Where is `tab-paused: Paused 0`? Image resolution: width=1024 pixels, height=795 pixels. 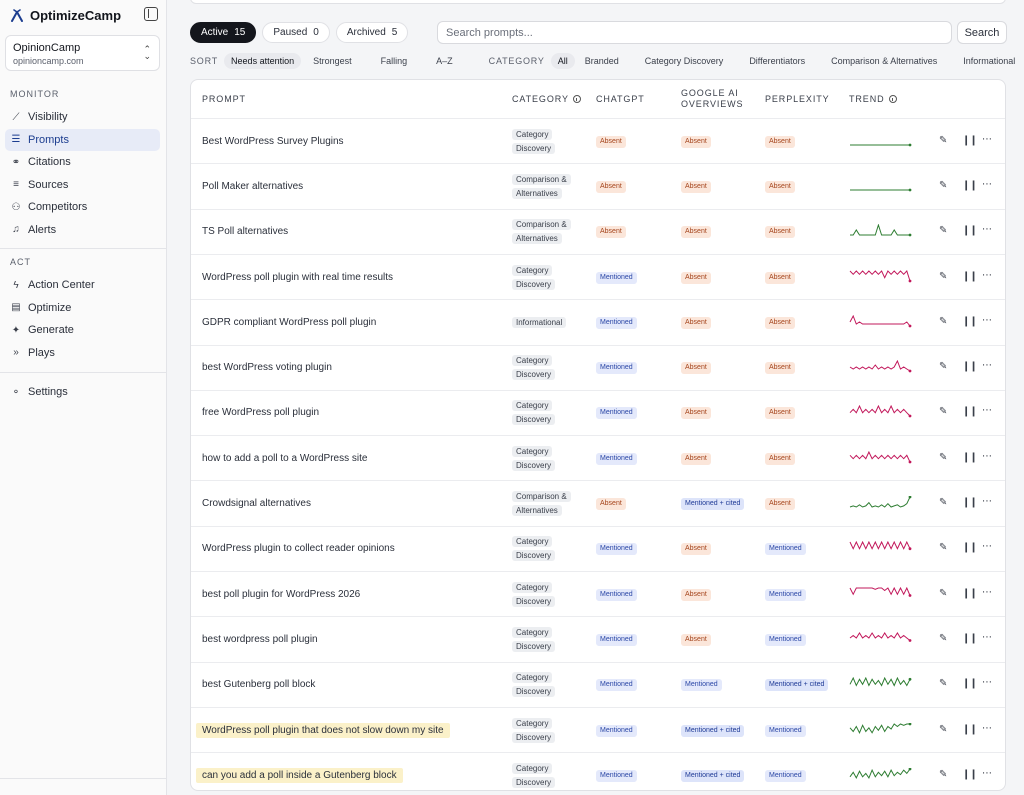
tab-paused: Paused 0 is located at coordinates (296, 32).